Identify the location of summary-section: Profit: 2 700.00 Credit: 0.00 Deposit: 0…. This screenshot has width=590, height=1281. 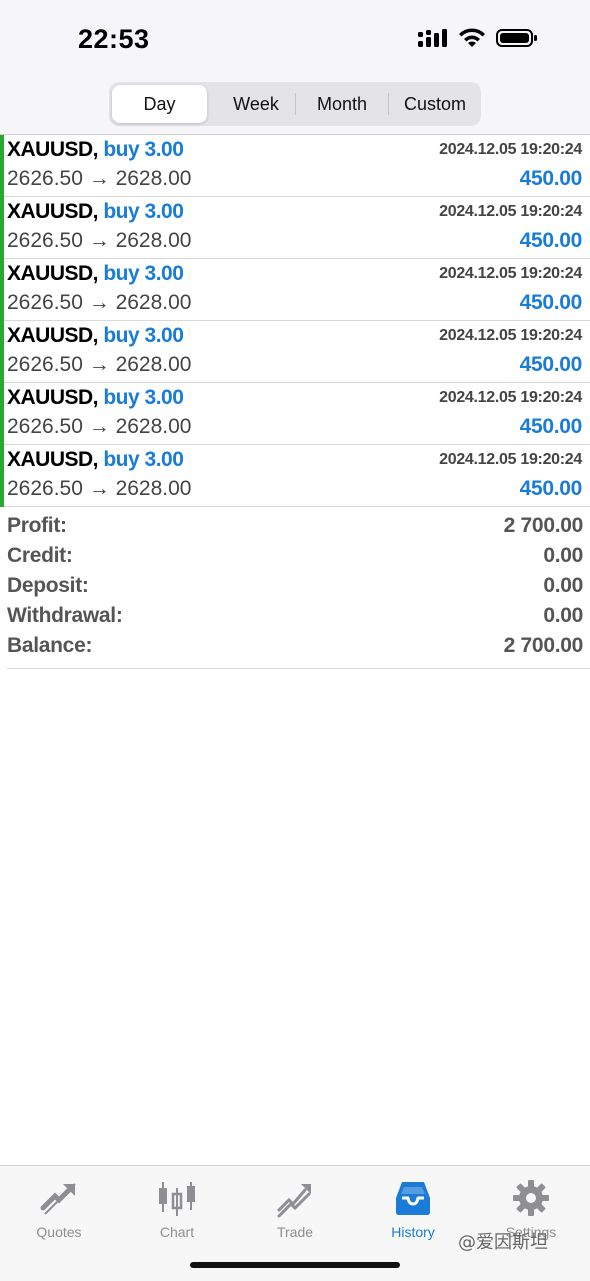
(295, 587).